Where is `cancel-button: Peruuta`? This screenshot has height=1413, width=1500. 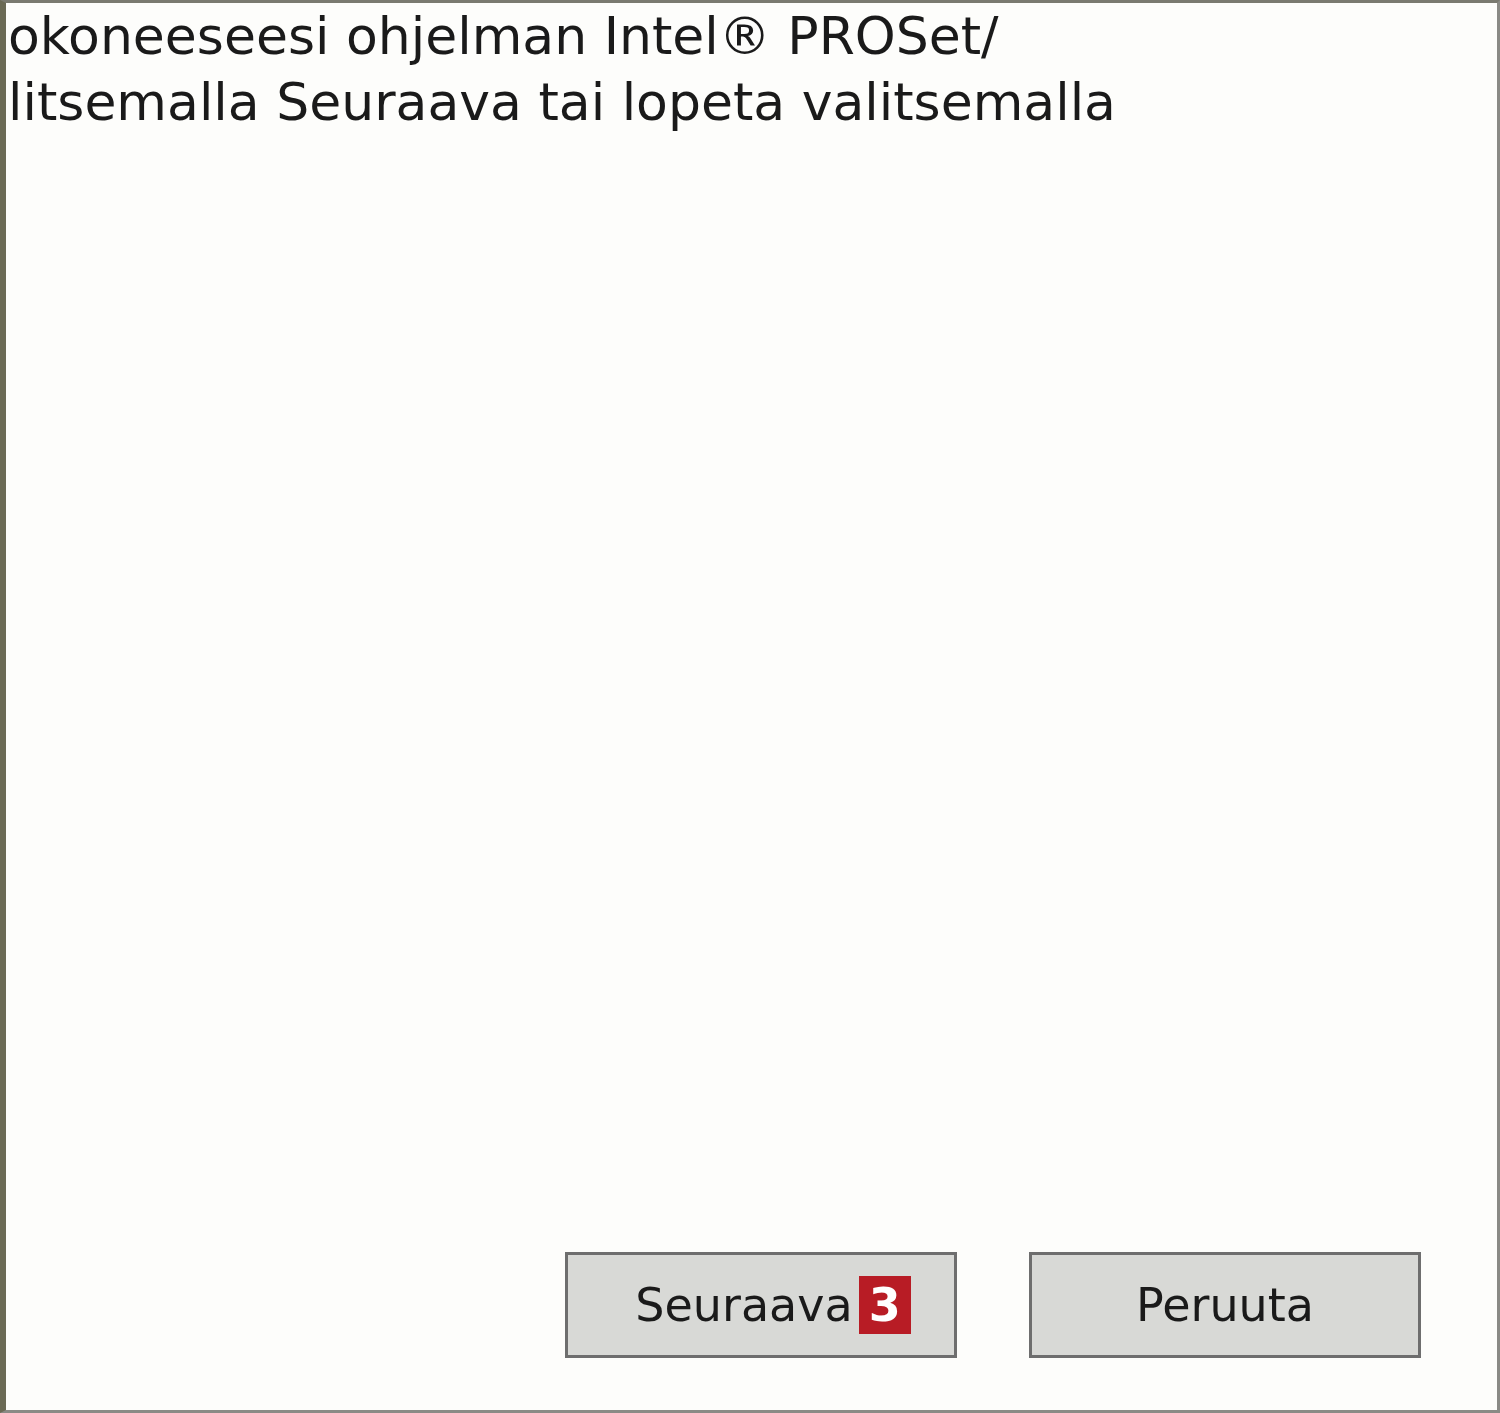 cancel-button: Peruuta is located at coordinates (1225, 1305).